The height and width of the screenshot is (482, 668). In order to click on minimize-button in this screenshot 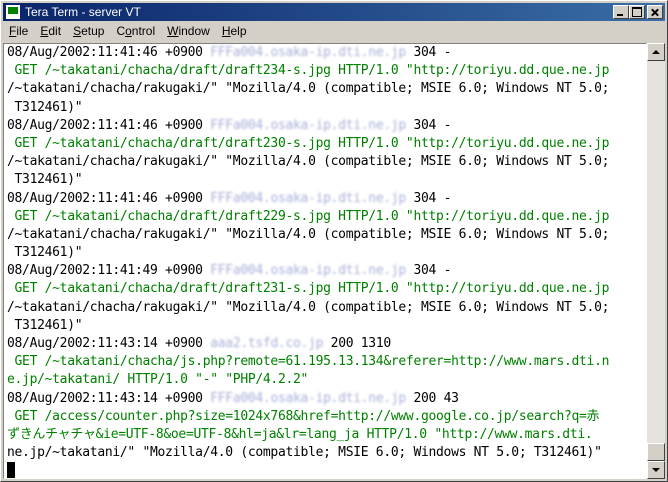, I will do `click(621, 12)`.